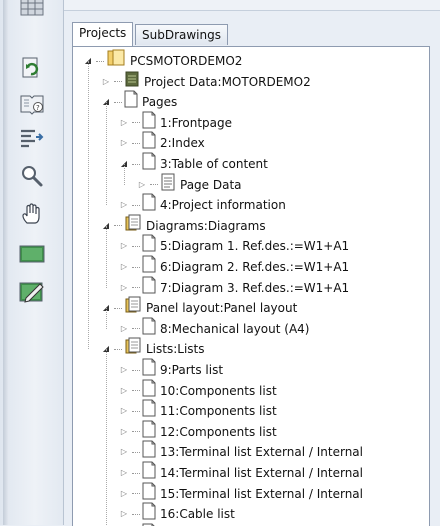 The image size is (440, 526). Describe the element at coordinates (206, 81) in the screenshot. I see `tree-item: ▷ Project Data:MOTORDEMO2` at that location.